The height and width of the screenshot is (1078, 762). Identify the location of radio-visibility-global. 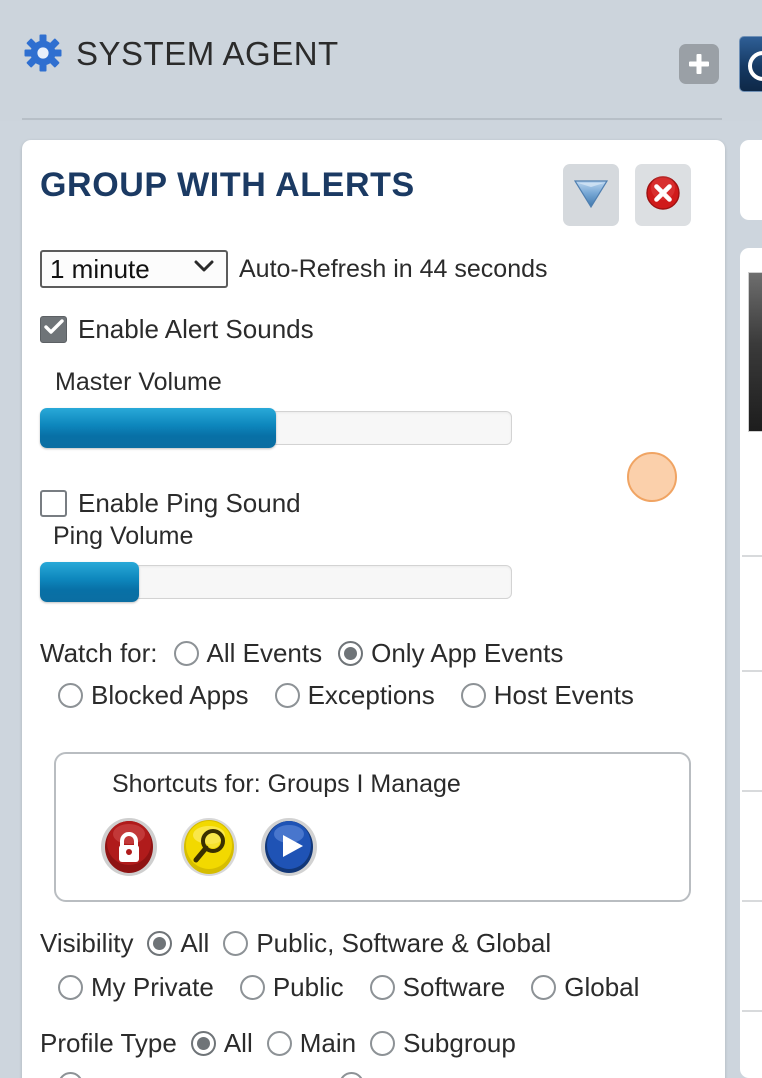
(544, 987).